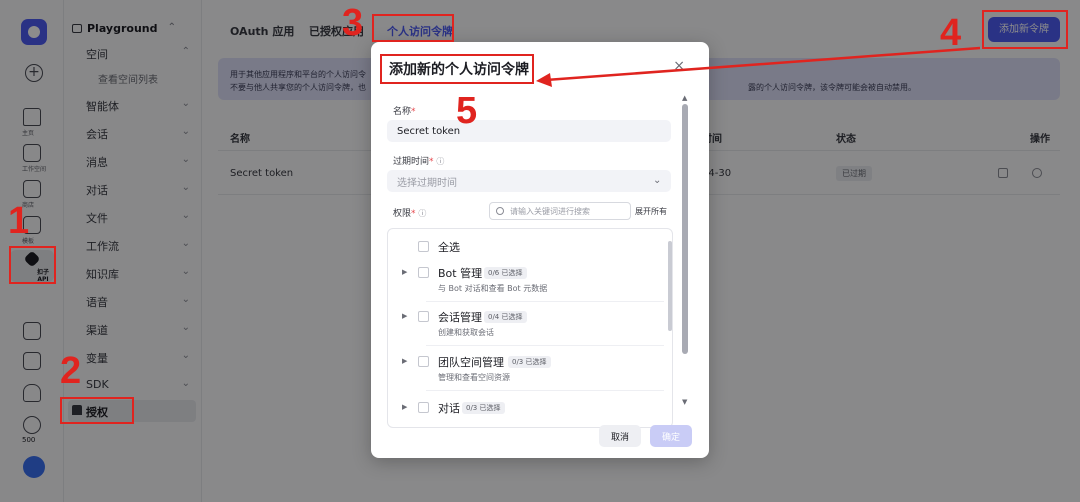 This screenshot has height=502, width=1080. What do you see at coordinates (544, 80) in the screenshot?
I see `arrow-head` at bounding box center [544, 80].